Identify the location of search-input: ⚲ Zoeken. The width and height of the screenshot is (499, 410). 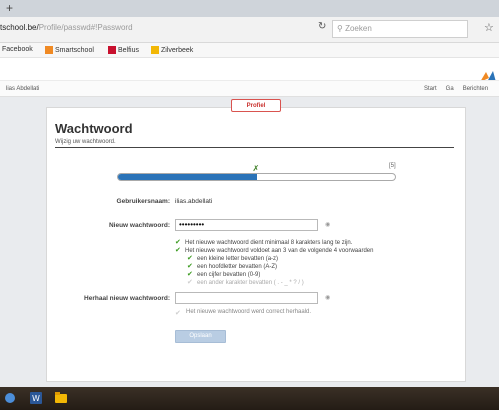
(400, 29).